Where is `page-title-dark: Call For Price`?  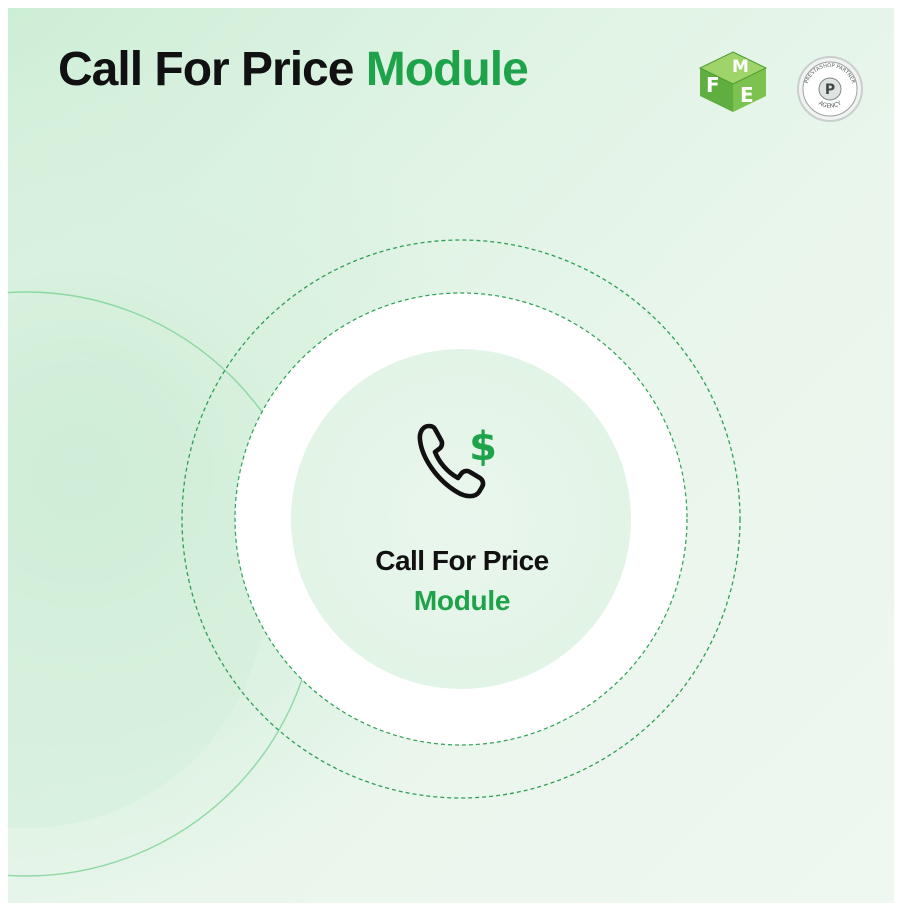
page-title-dark: Call For Price is located at coordinates (206, 69).